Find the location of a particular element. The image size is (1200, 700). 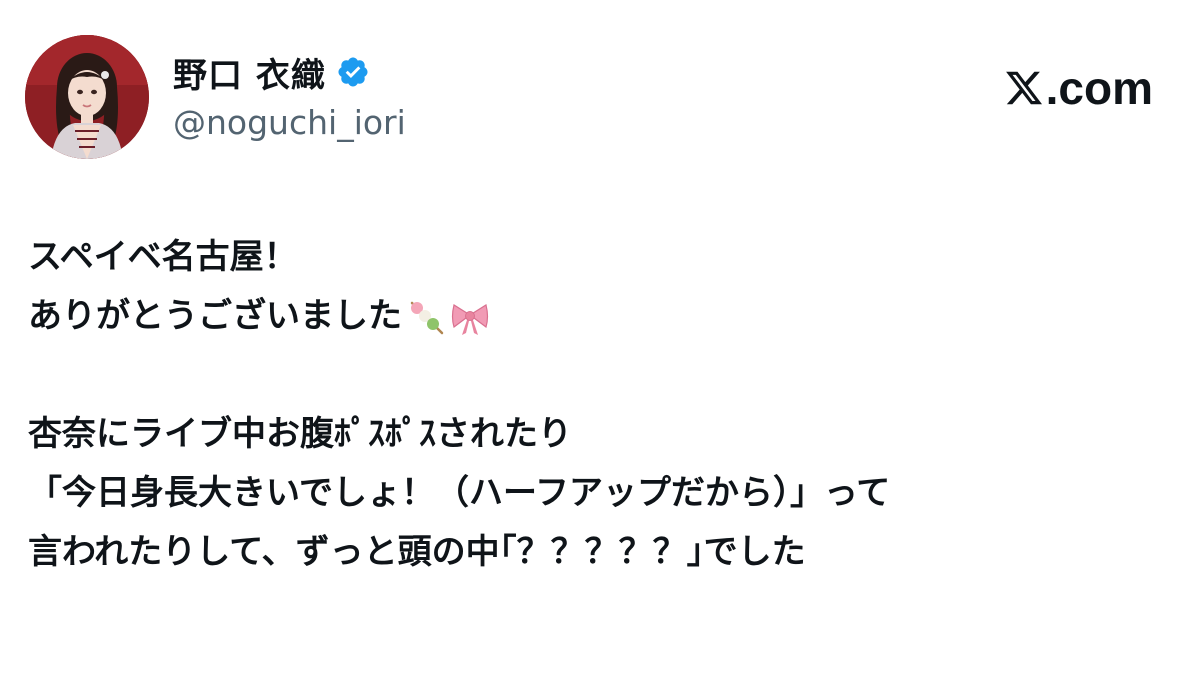

handle: @noguchi_iori is located at coordinates (289, 122).